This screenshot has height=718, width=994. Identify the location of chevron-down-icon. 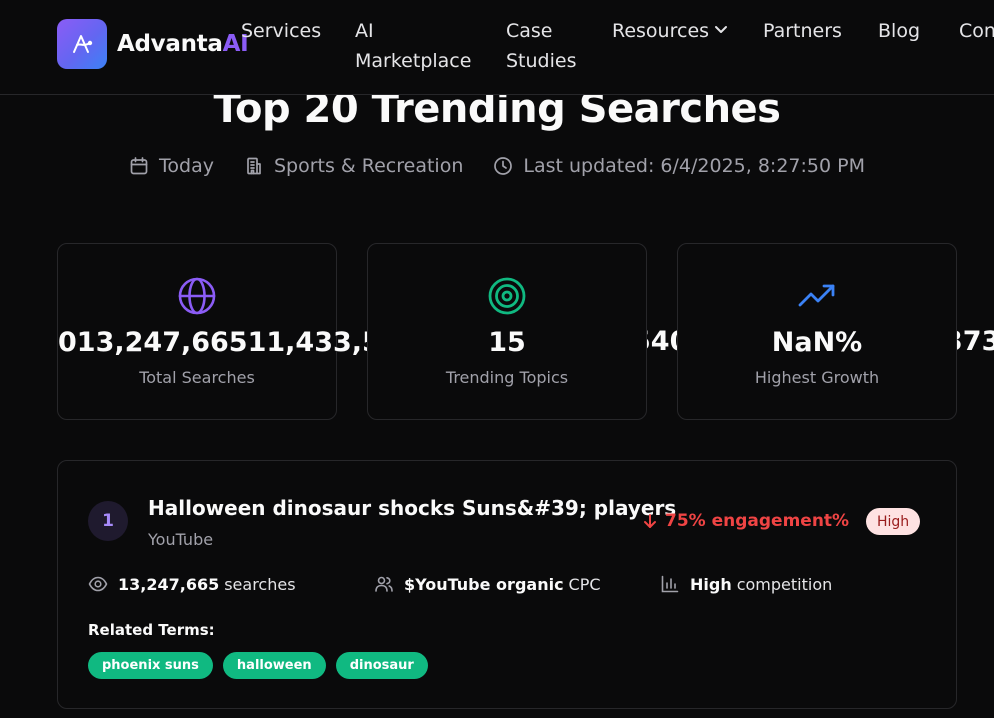
(721, 30).